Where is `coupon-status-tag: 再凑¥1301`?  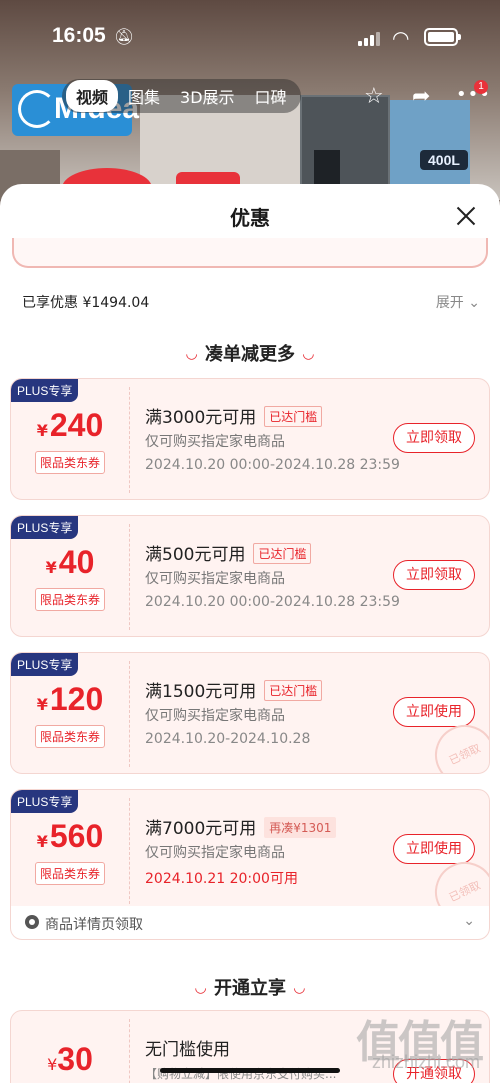
coupon-status-tag: 再凑¥1301 is located at coordinates (300, 827).